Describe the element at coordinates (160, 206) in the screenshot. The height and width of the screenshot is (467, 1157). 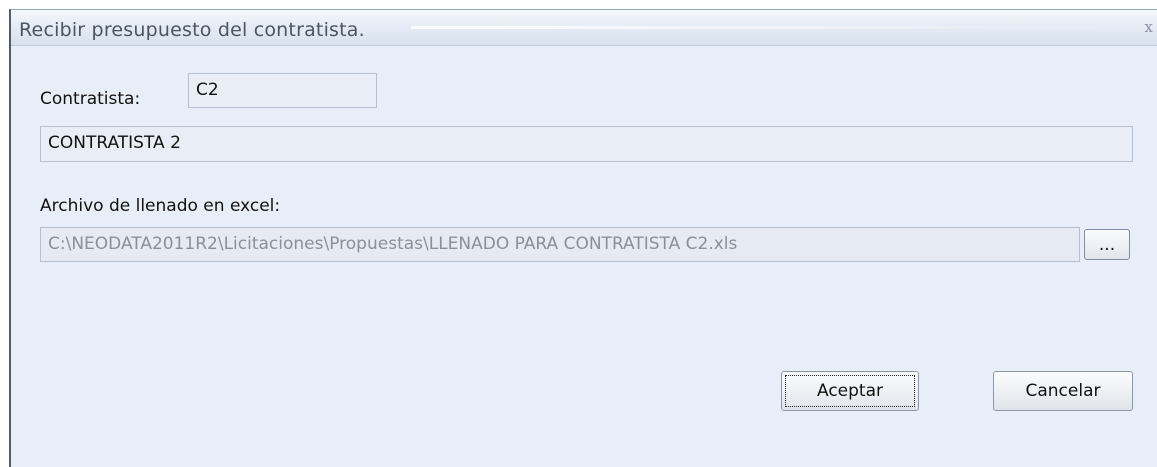
I see `archivo-label: Archivo de llenado en excel:` at that location.